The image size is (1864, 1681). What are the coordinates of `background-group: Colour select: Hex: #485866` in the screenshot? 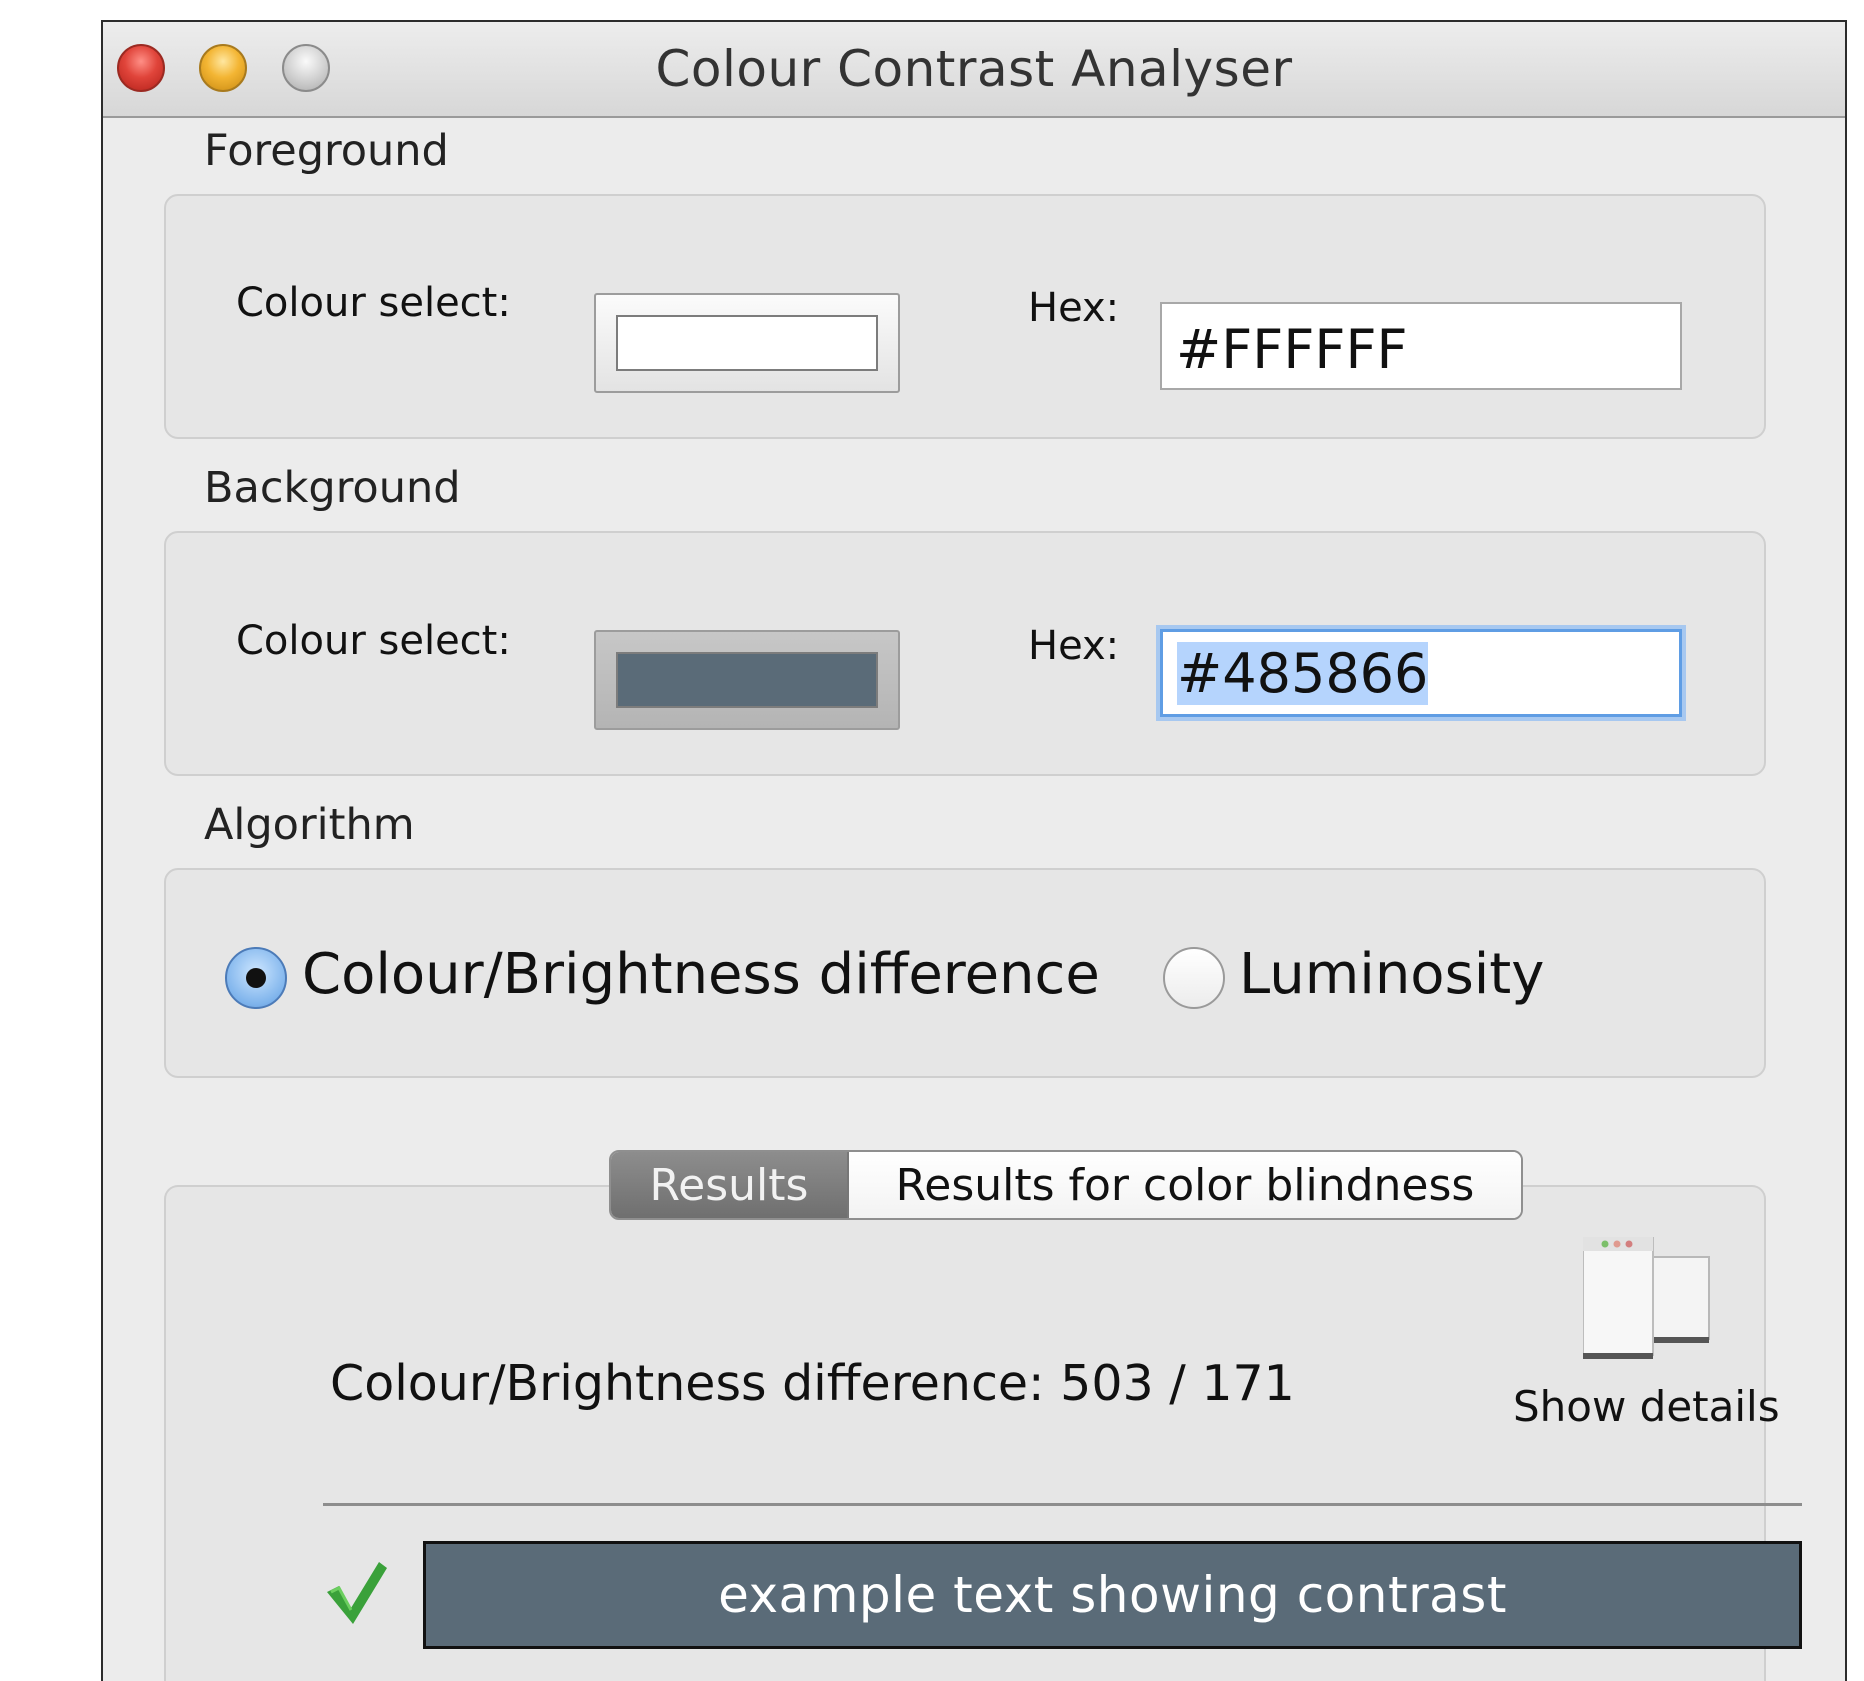 It's located at (965, 653).